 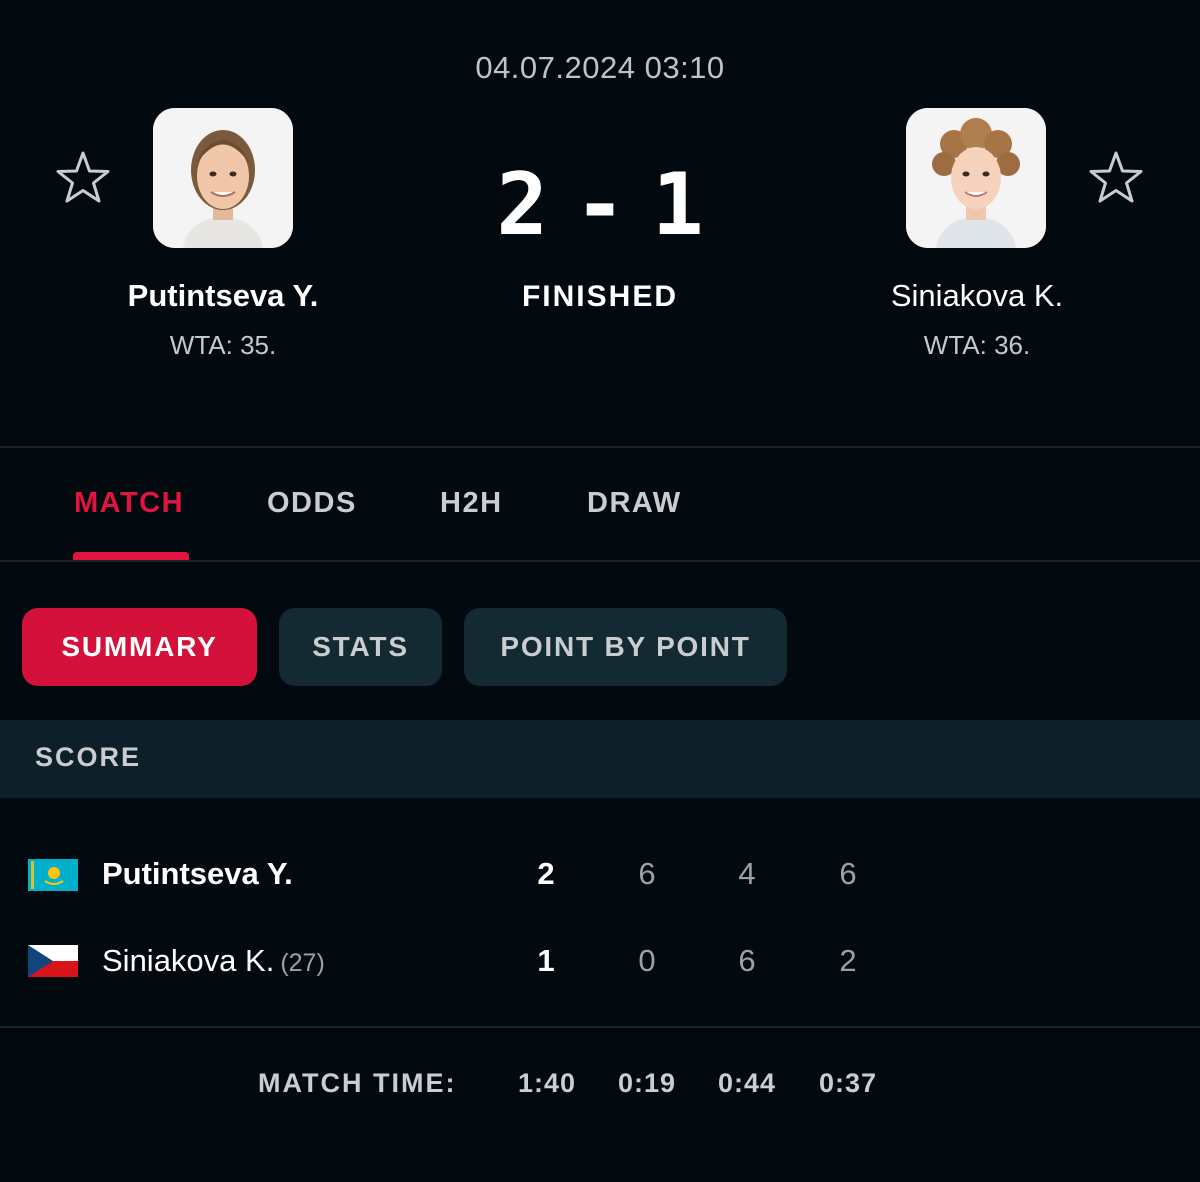 What do you see at coordinates (647, 873) in the screenshot?
I see `home-set-1: 6` at bounding box center [647, 873].